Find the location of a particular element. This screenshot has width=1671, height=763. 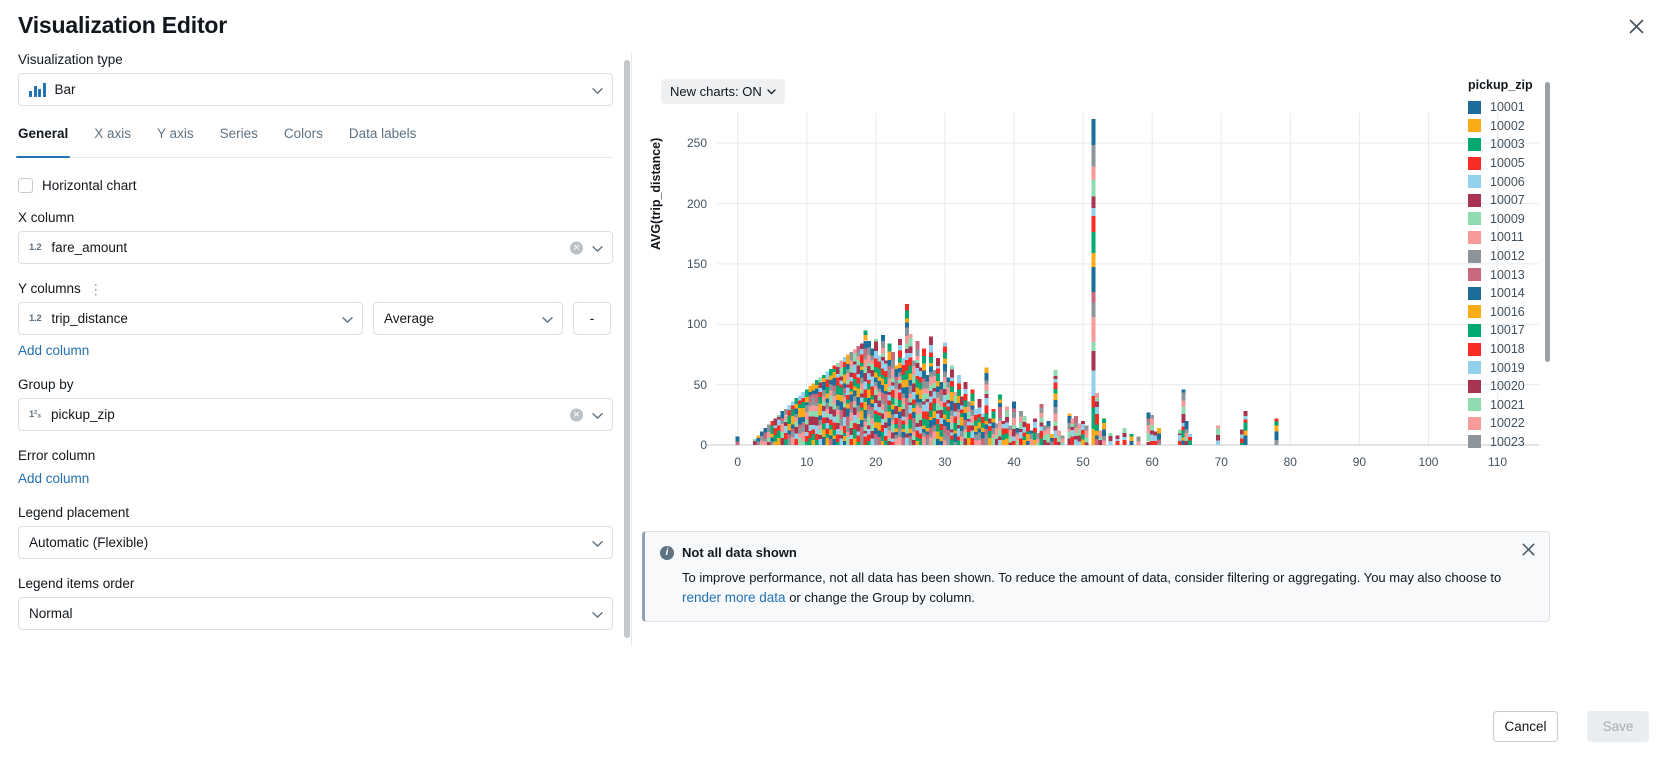

legend-item-label: 10009 is located at coordinates (1507, 218).